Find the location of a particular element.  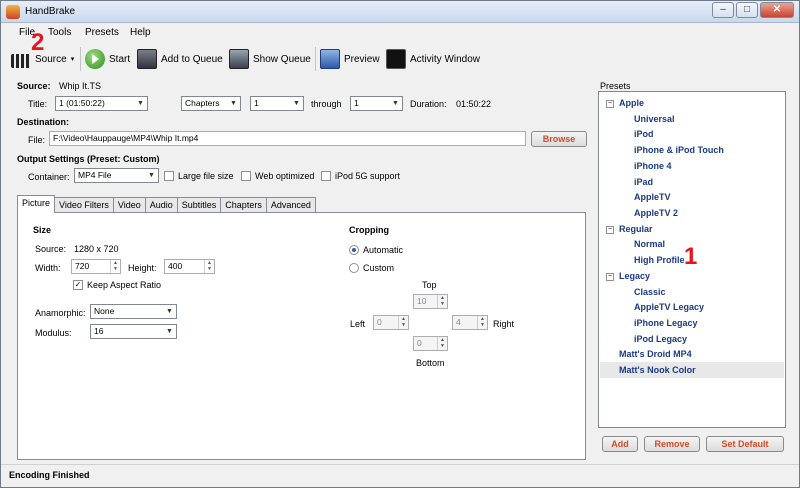

crop-automatic-radio: Automatic is located at coordinates (376, 250).